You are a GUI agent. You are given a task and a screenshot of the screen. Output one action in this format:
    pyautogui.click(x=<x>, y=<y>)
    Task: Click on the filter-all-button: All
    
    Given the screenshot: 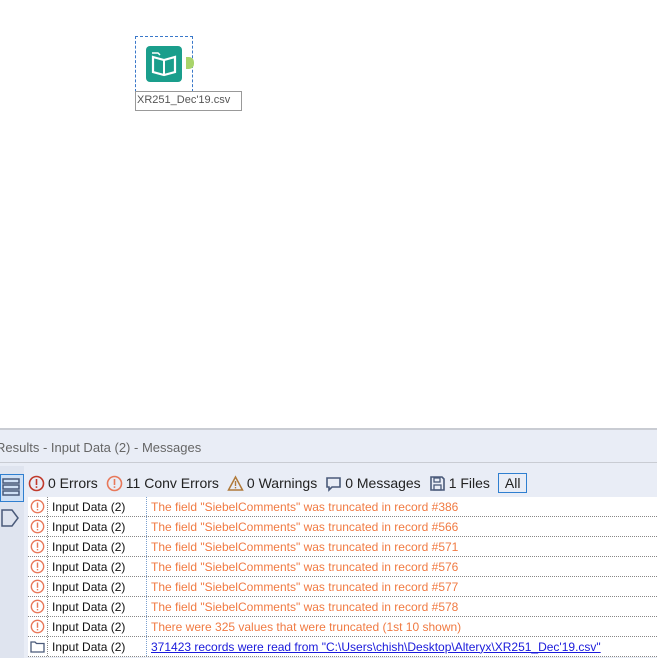 What is the action you would take?
    pyautogui.click(x=512, y=483)
    